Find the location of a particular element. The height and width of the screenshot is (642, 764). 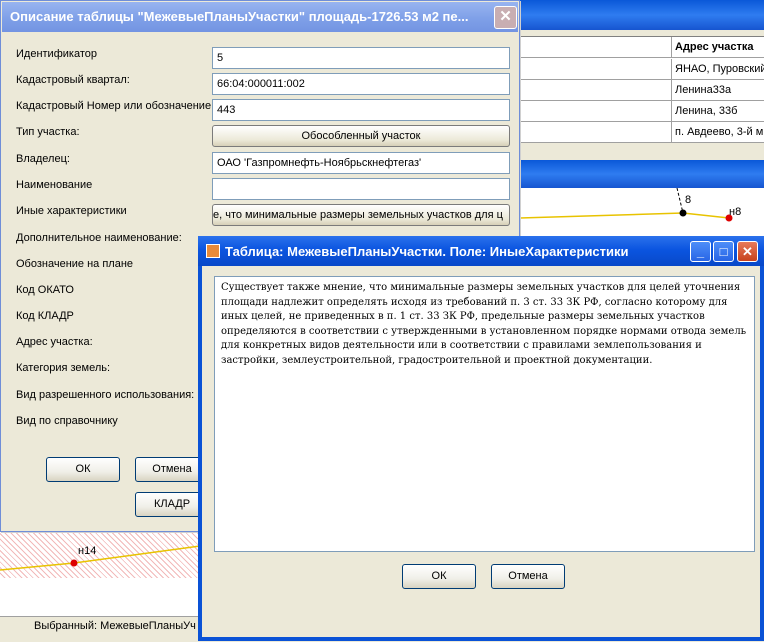

field-label-additional-name: Дополнительное наименование: is located at coordinates (99, 238).